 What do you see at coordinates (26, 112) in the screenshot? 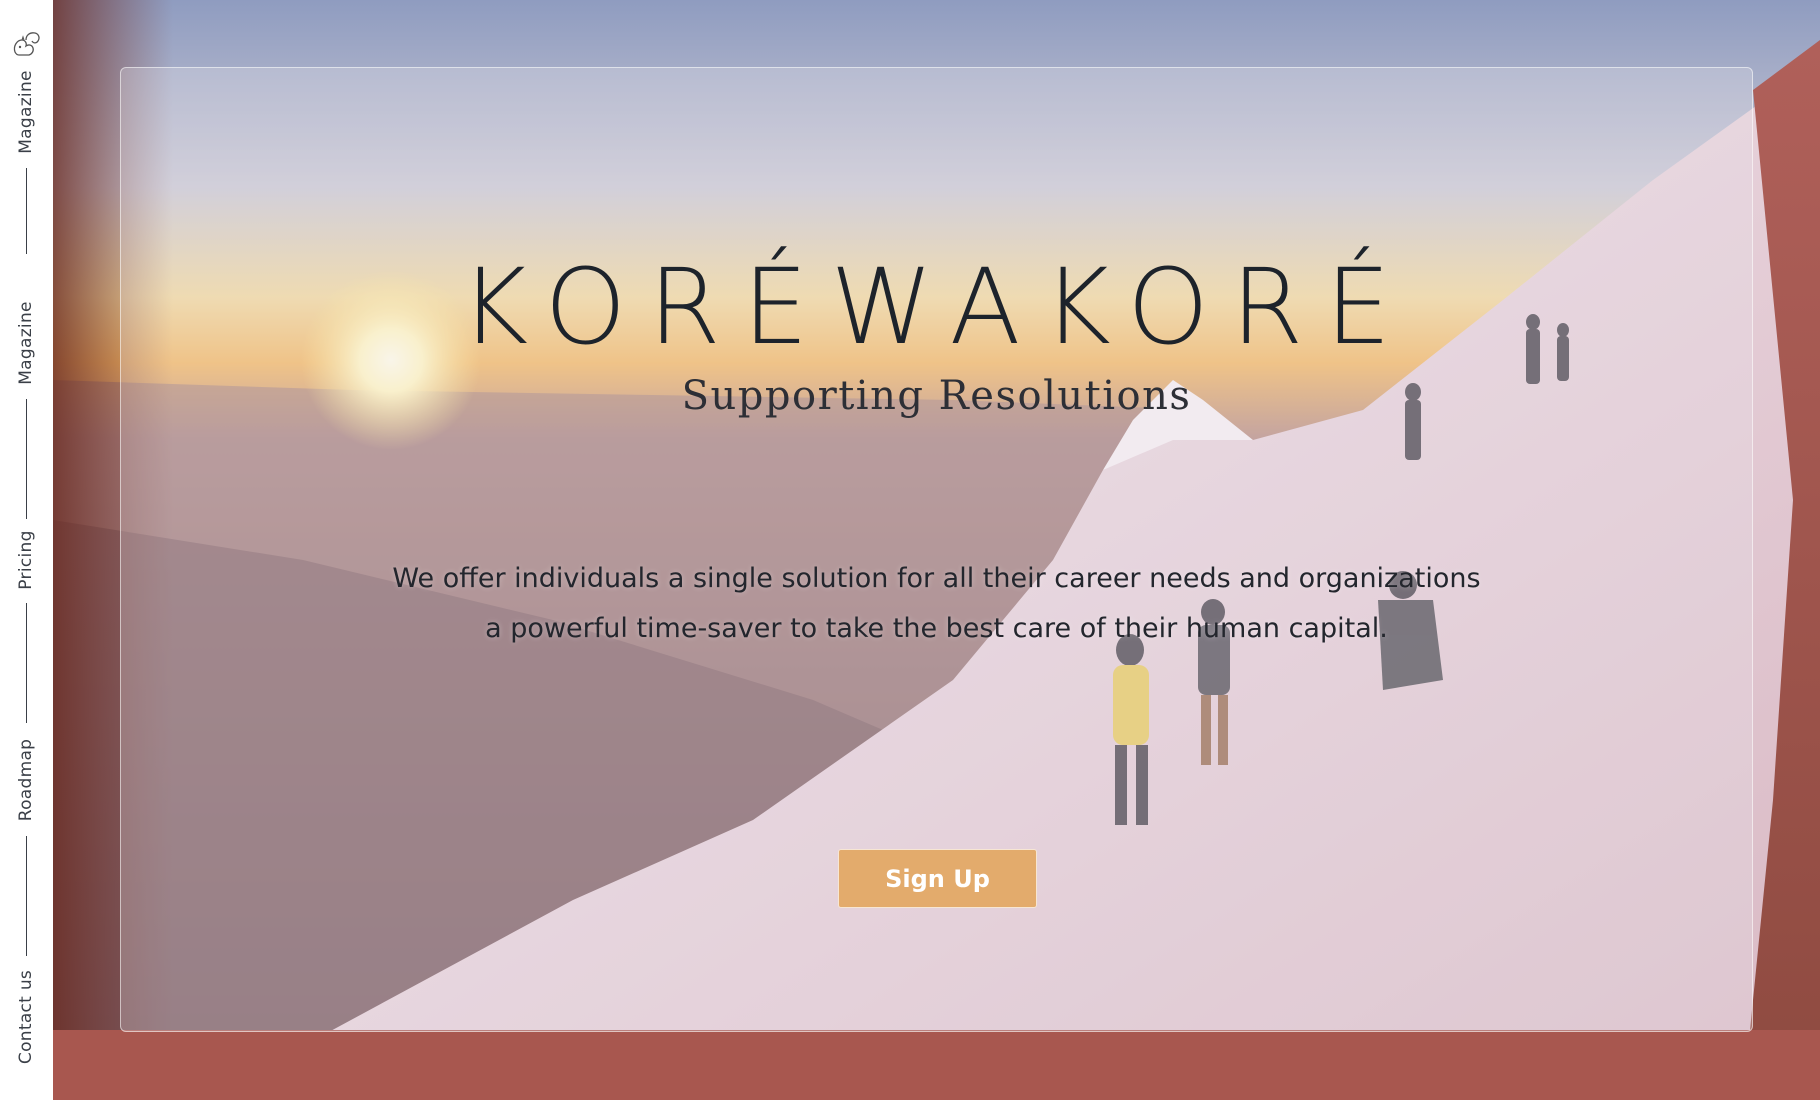
I see `nav-magazine: Magazine` at bounding box center [26, 112].